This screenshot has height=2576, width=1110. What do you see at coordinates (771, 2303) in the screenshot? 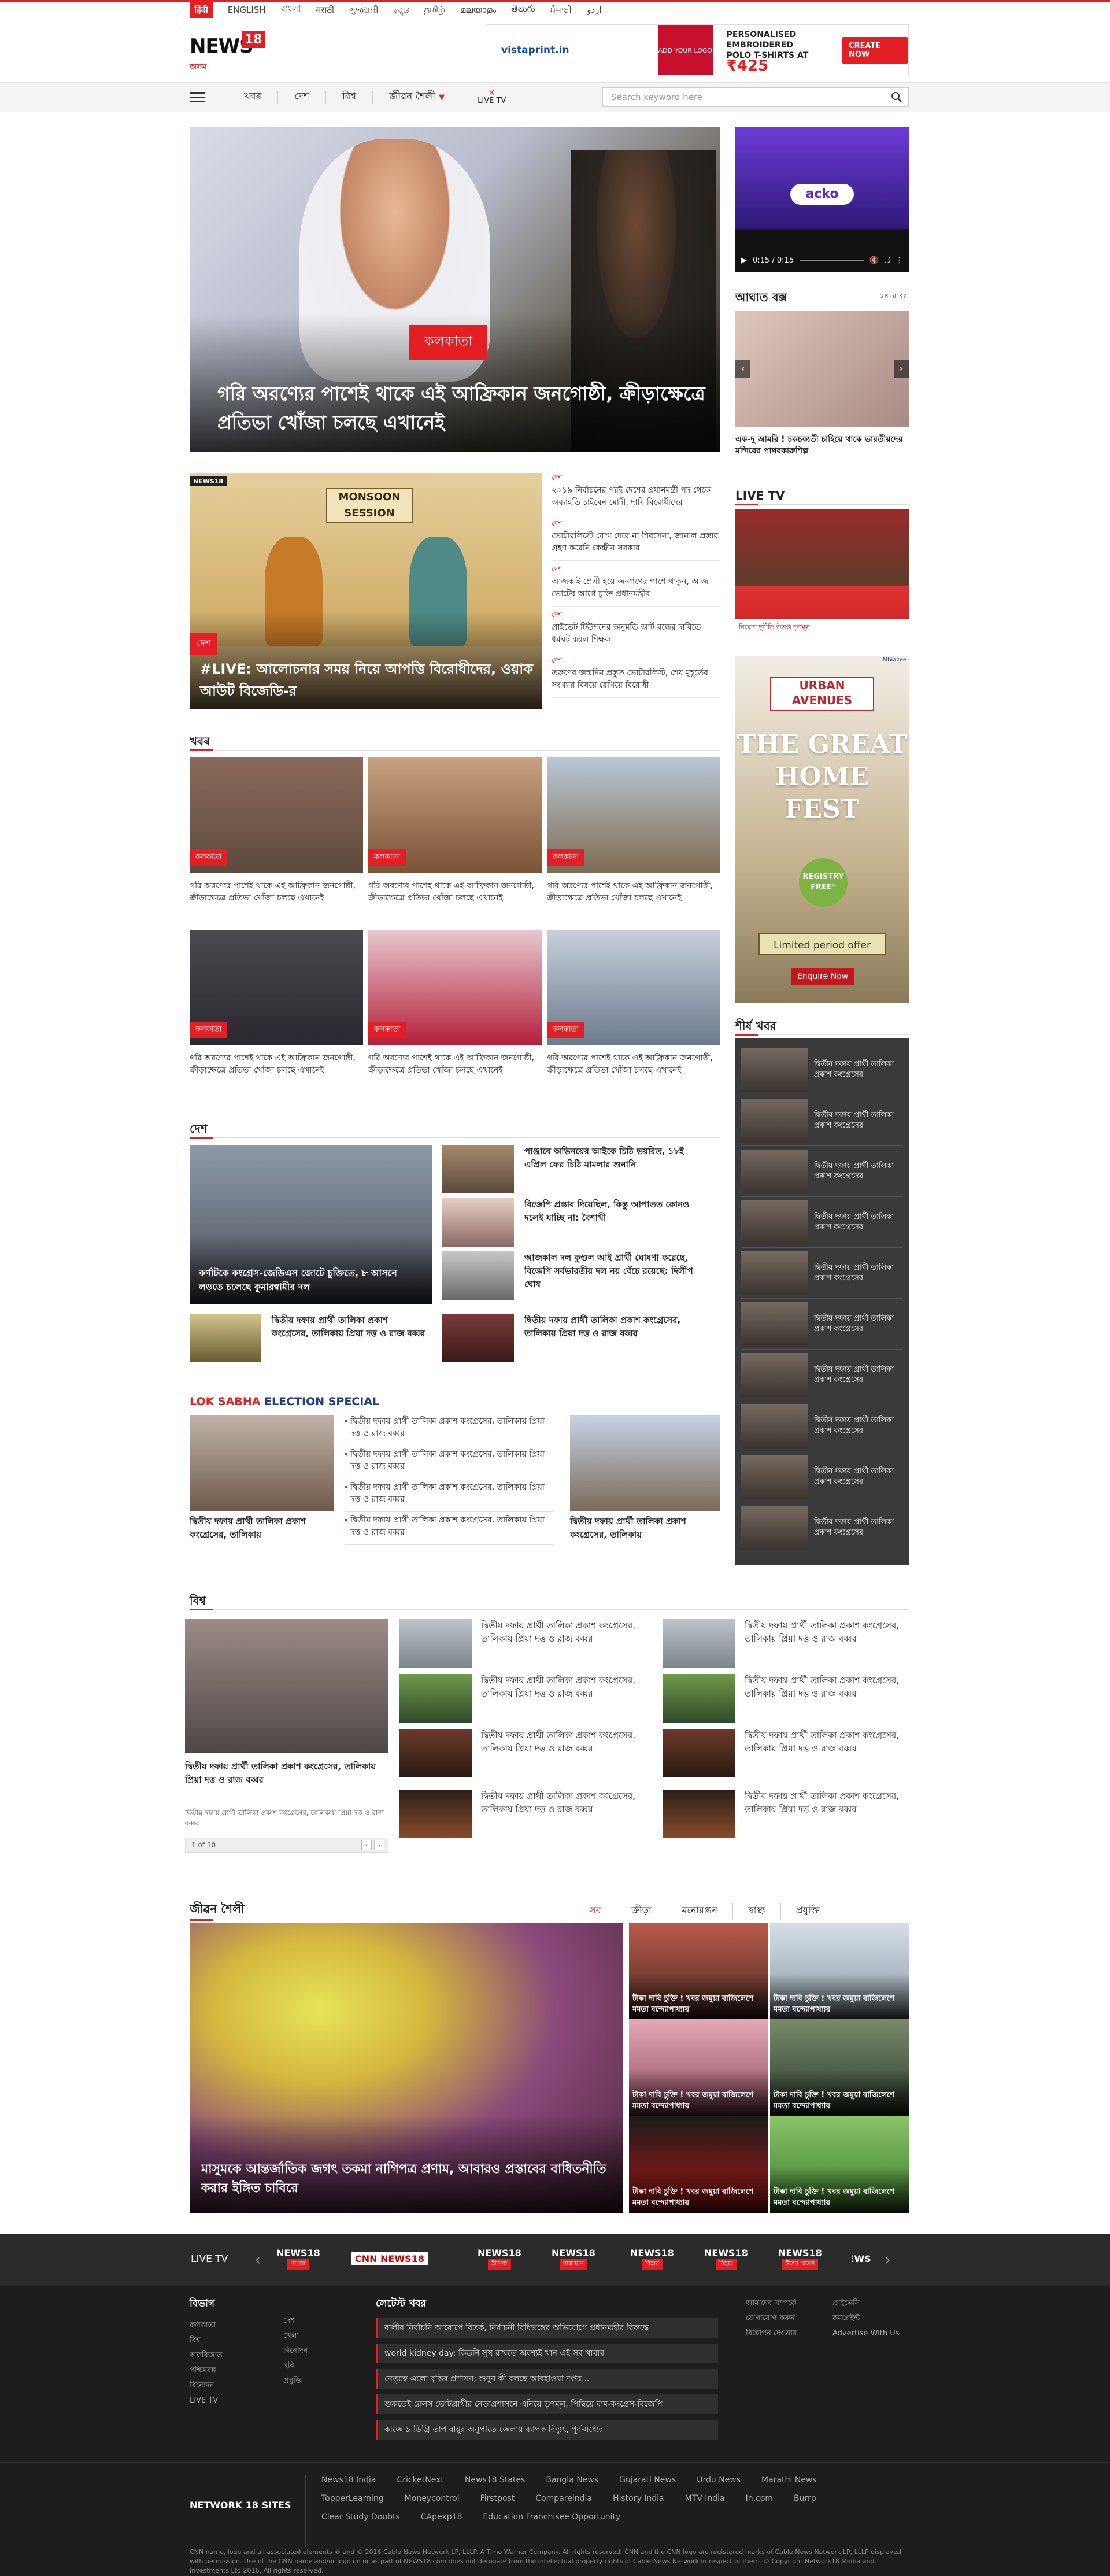
I see `footer-link: আমাদের সম্পর্কে` at bounding box center [771, 2303].